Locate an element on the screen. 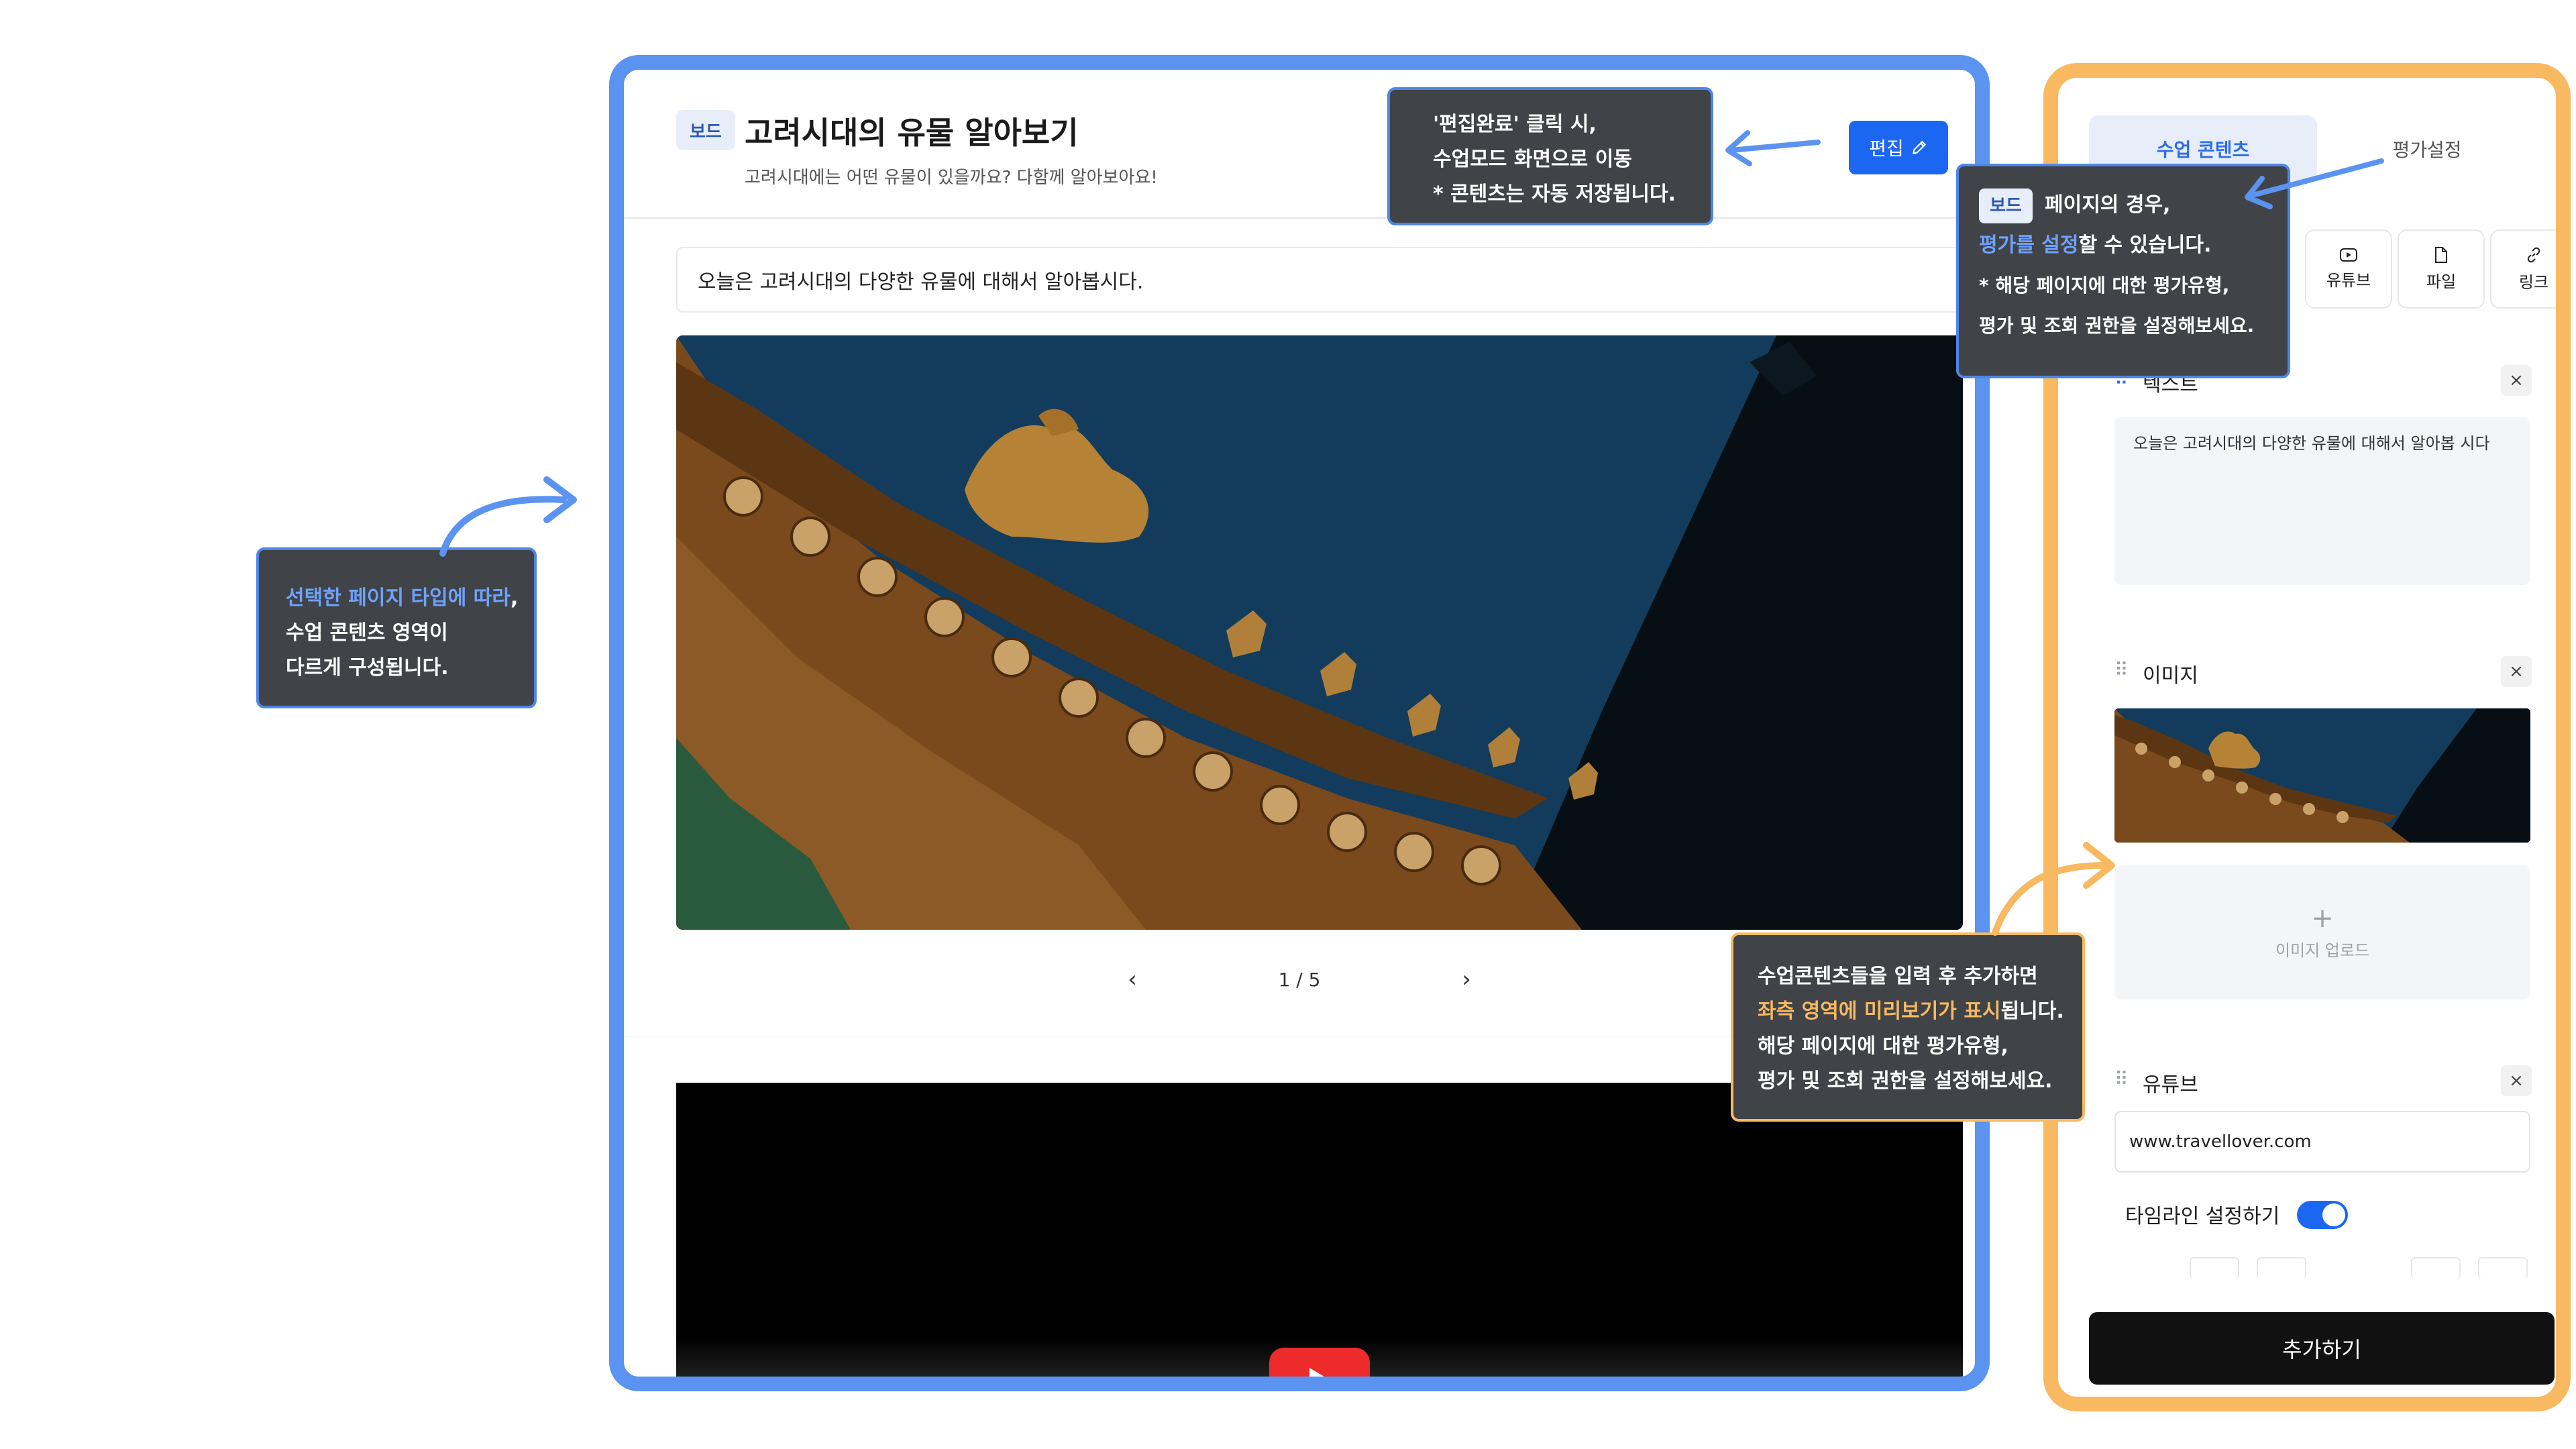  callout-line: 선택한 페이지 타입에 따라, is located at coordinates (402, 598).